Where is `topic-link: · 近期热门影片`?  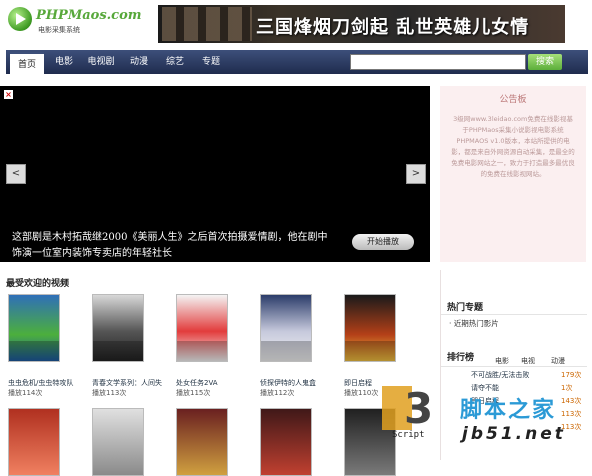 topic-link: · 近期热门影片 is located at coordinates (474, 323).